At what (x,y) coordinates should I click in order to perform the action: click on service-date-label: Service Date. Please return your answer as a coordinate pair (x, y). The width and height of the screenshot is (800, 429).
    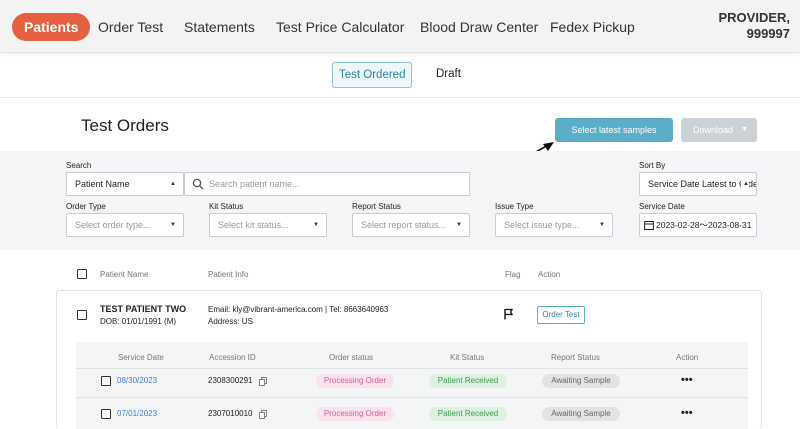
    Looking at the image, I should click on (662, 206).